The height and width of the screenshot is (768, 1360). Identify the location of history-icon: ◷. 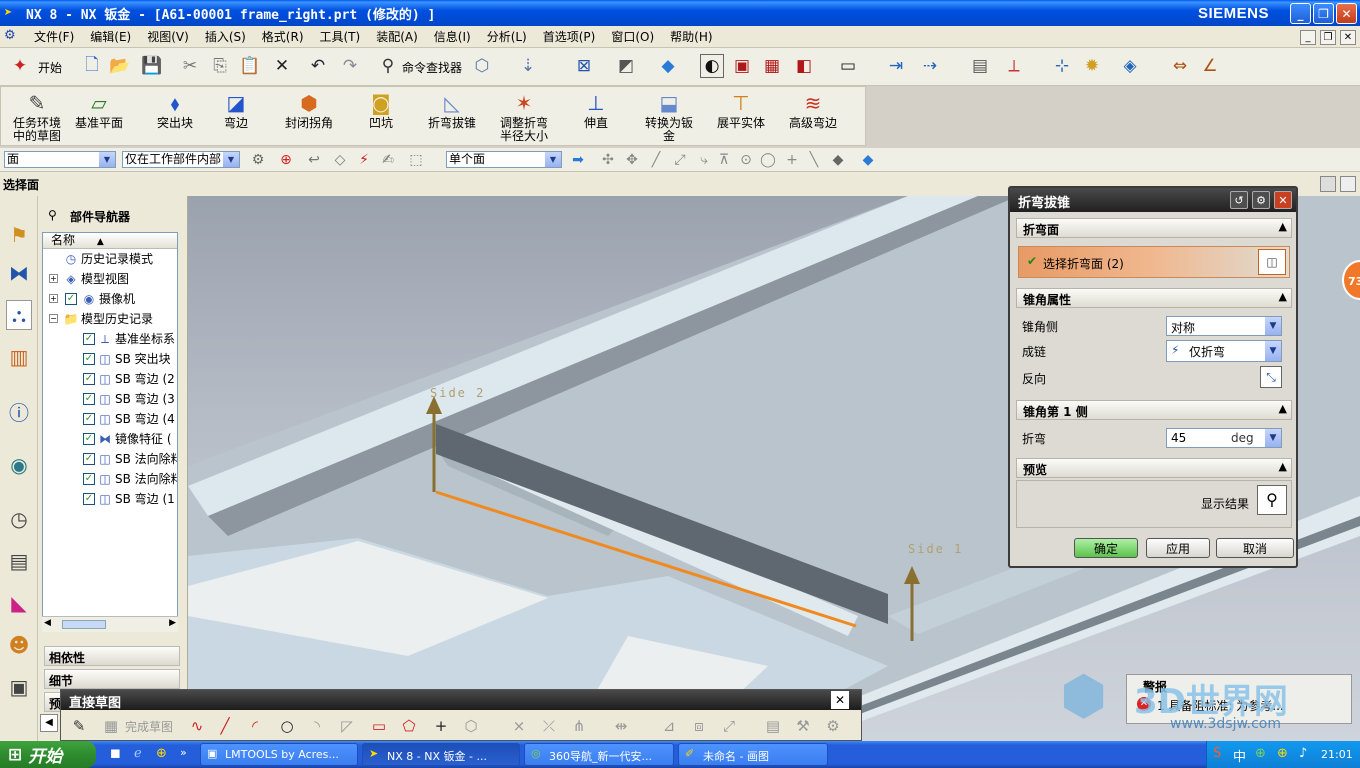
(19, 519).